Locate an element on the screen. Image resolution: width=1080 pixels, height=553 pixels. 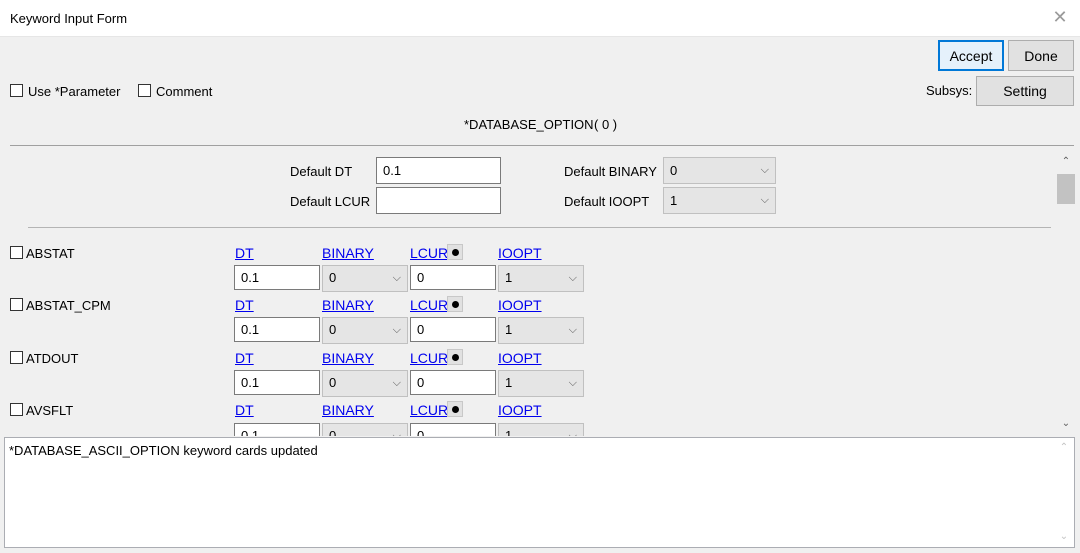
accept-button: Accept is located at coordinates (971, 55).